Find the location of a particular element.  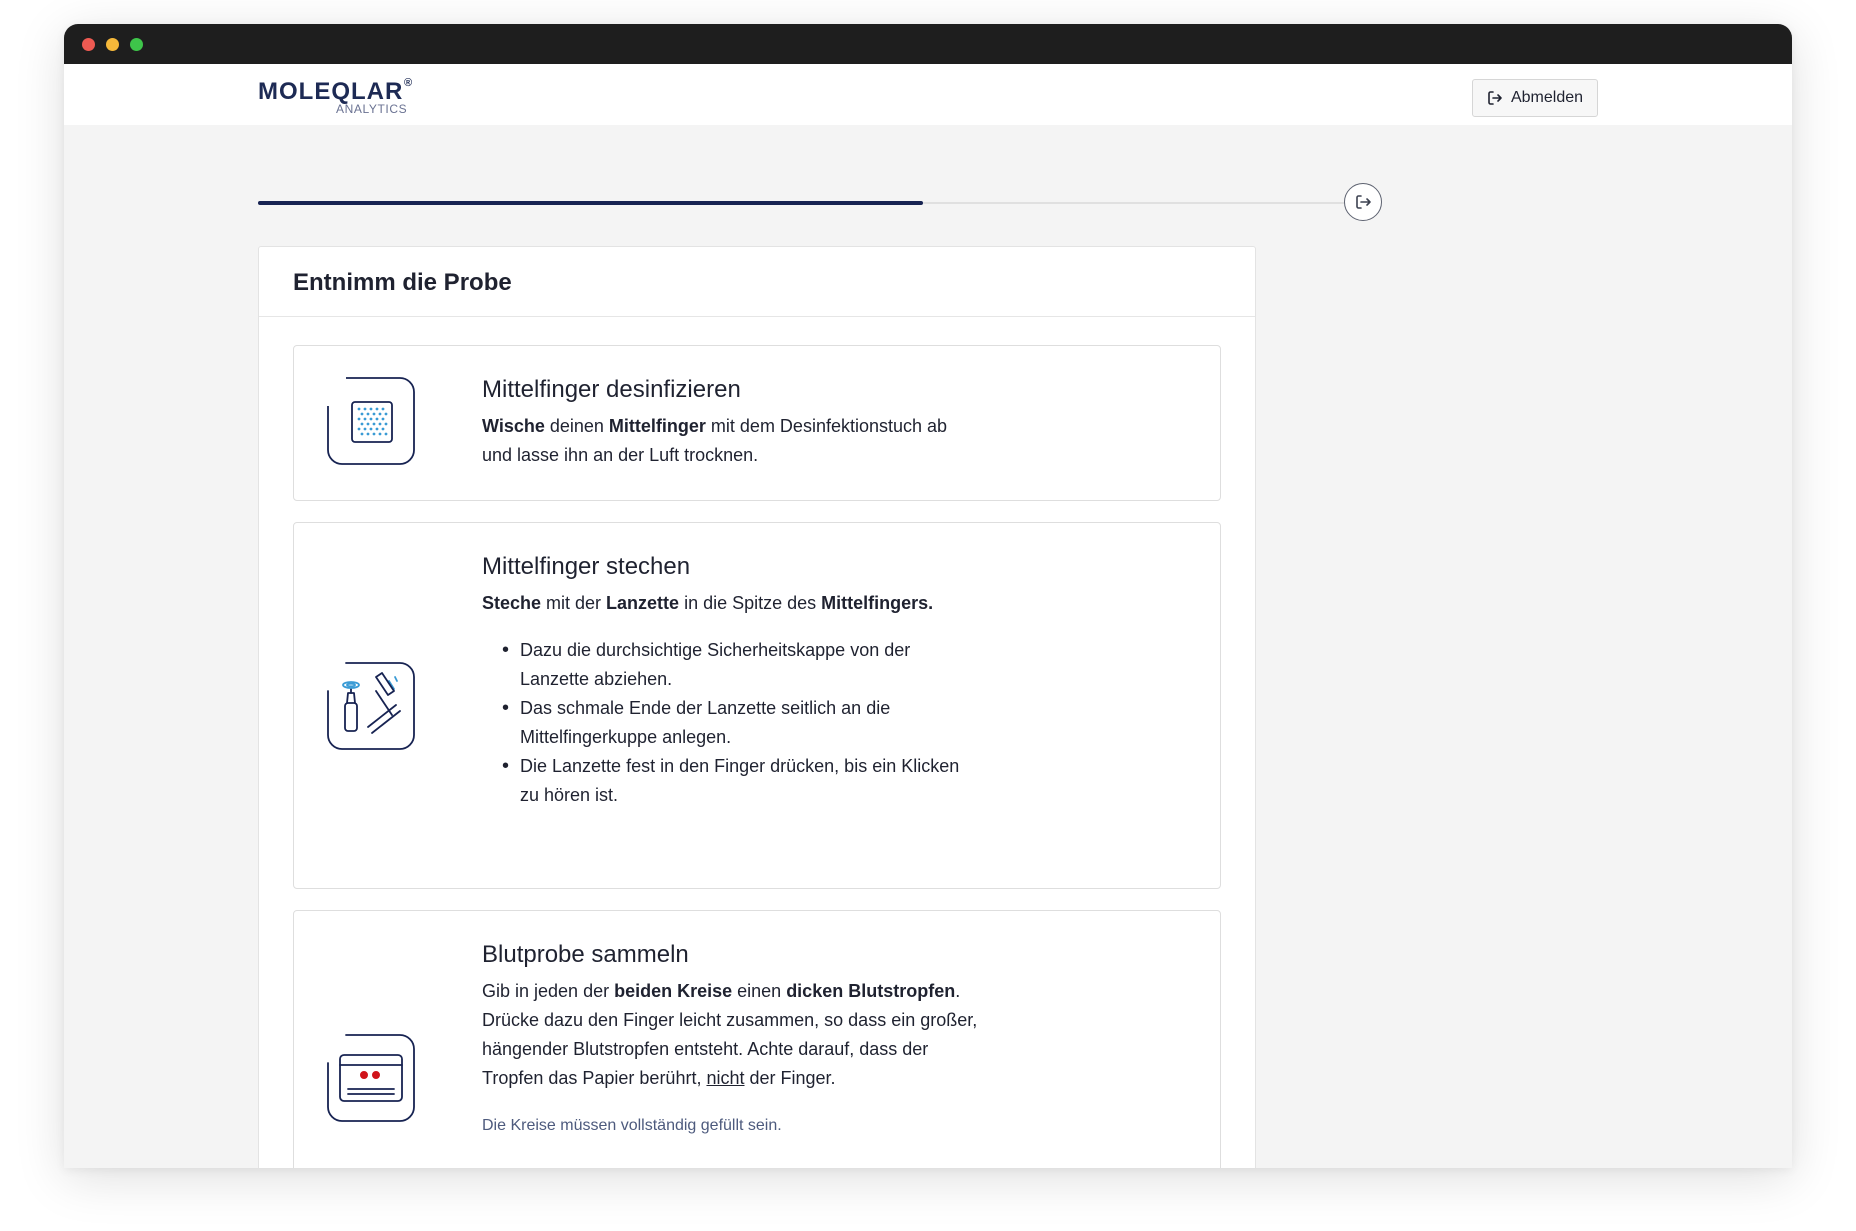

text-segment: in die Spitze des is located at coordinates (750, 603).